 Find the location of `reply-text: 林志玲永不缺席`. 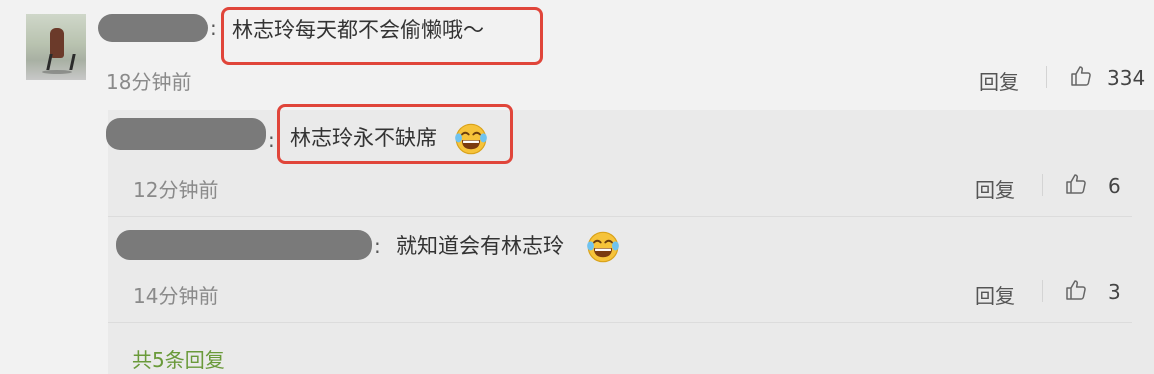

reply-text: 林志玲永不缺席 is located at coordinates (363, 138).